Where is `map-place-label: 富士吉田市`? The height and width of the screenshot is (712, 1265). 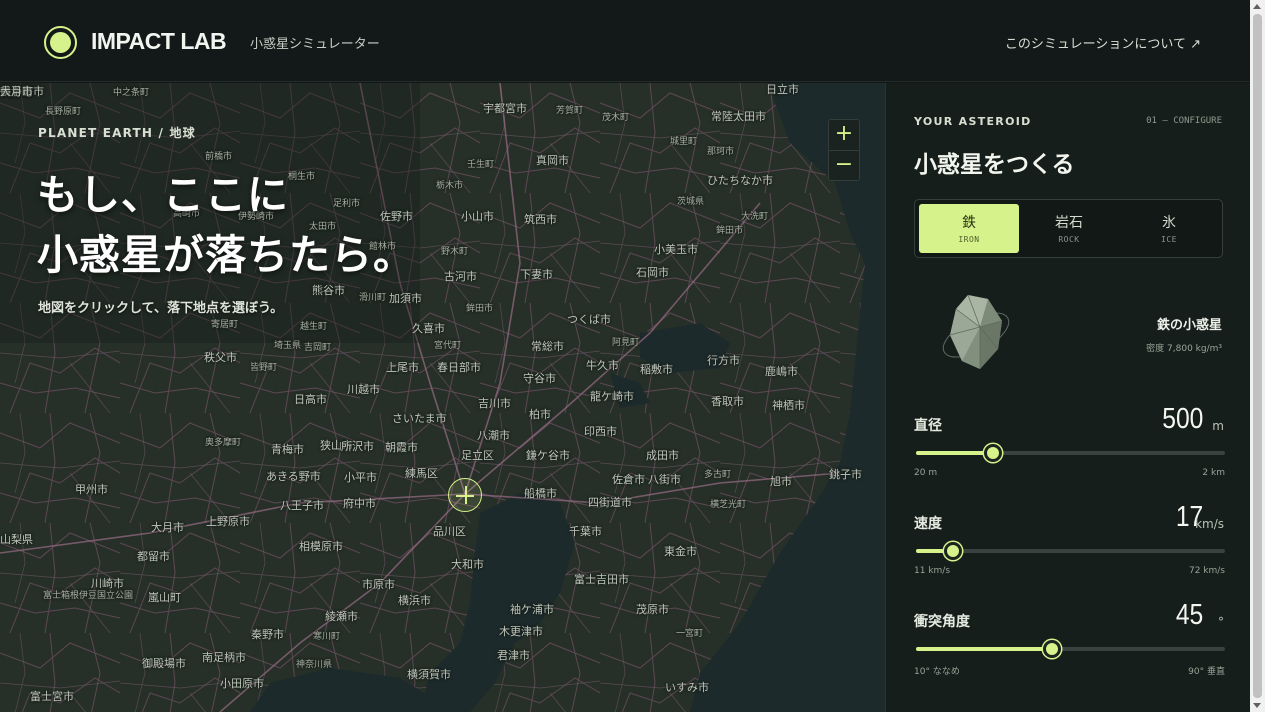
map-place-label: 富士吉田市 is located at coordinates (601, 579).